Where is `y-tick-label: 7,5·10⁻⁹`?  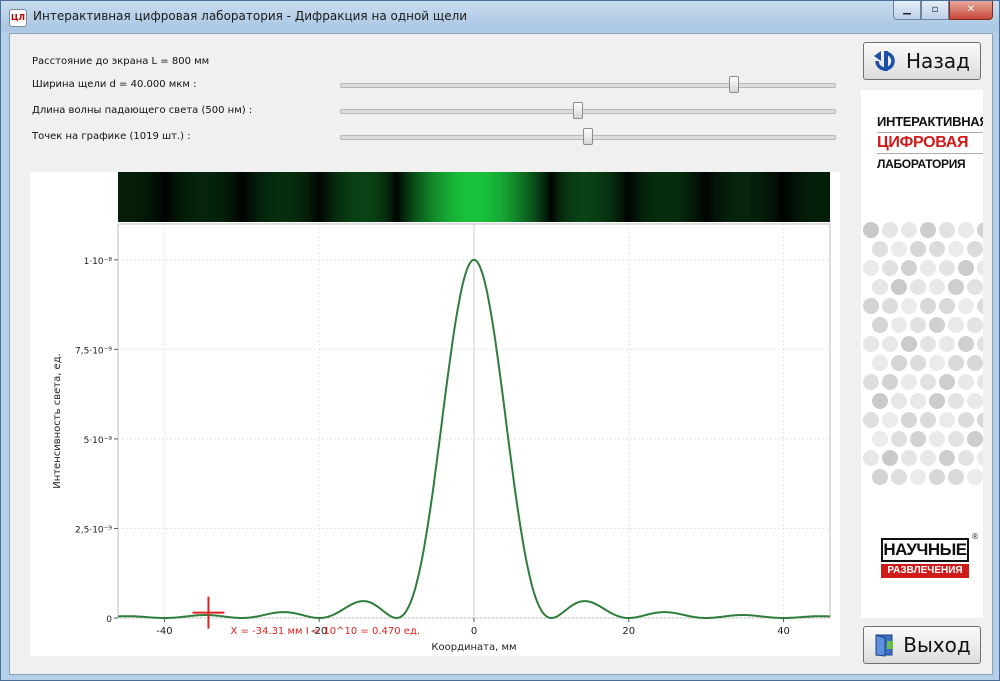
y-tick-label: 7,5·10⁻⁹ is located at coordinates (93, 351).